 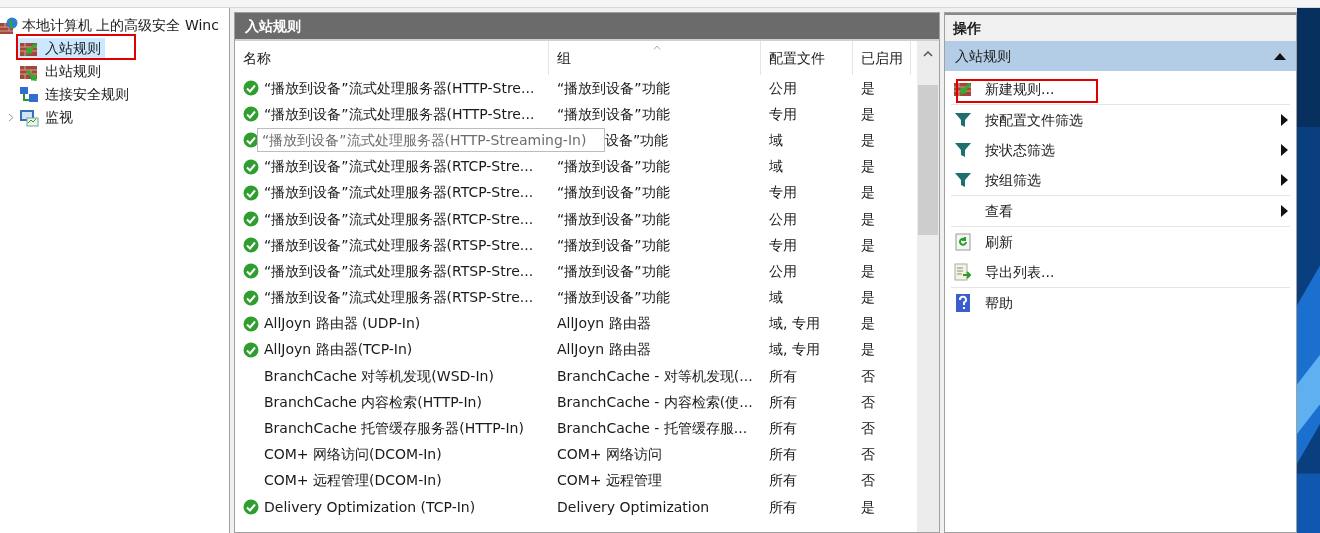 What do you see at coordinates (75, 94) in the screenshot?
I see `tree-item: 连接安全规则` at bounding box center [75, 94].